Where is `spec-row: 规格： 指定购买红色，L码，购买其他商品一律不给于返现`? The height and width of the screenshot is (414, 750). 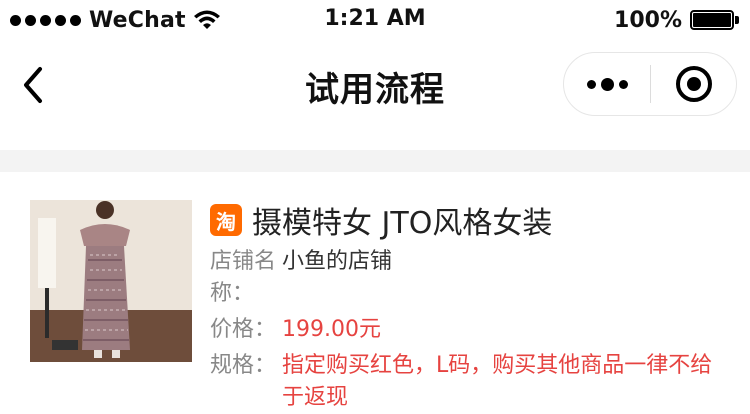 spec-row: 规格： 指定购买红色，L码，购买其他商品一律不给于返现 is located at coordinates (470, 382).